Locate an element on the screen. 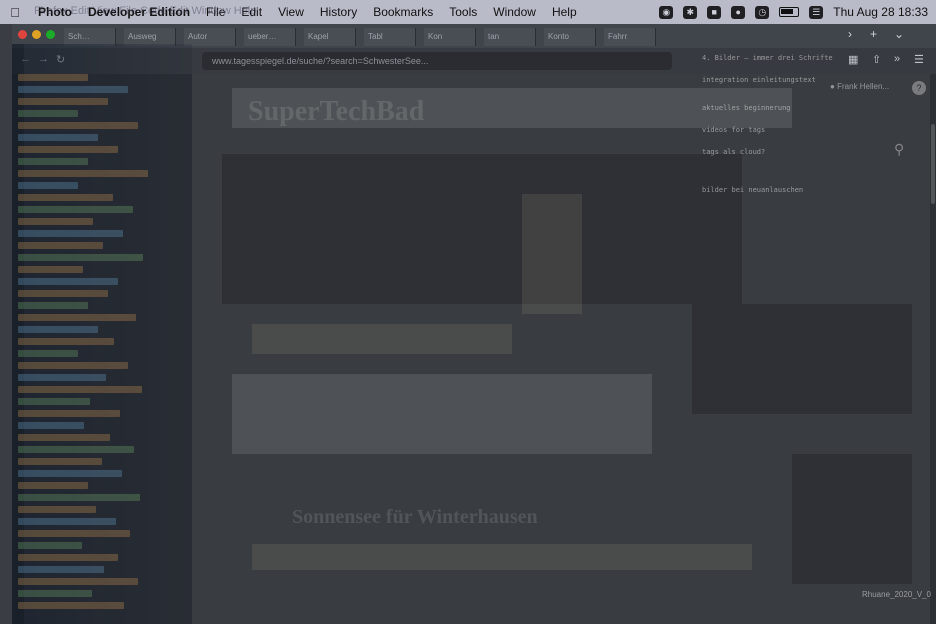 Image resolution: width=936 pixels, height=624 pixels. user-avatar-icon: ● is located at coordinates (832, 86).